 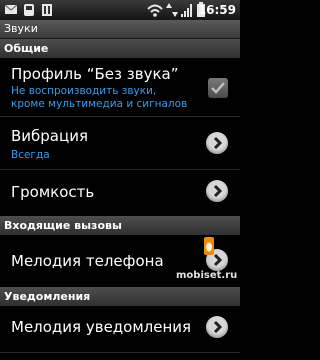 I want to click on section-header-incoming-calls: Входящие вызовы, so click(x=120, y=225).